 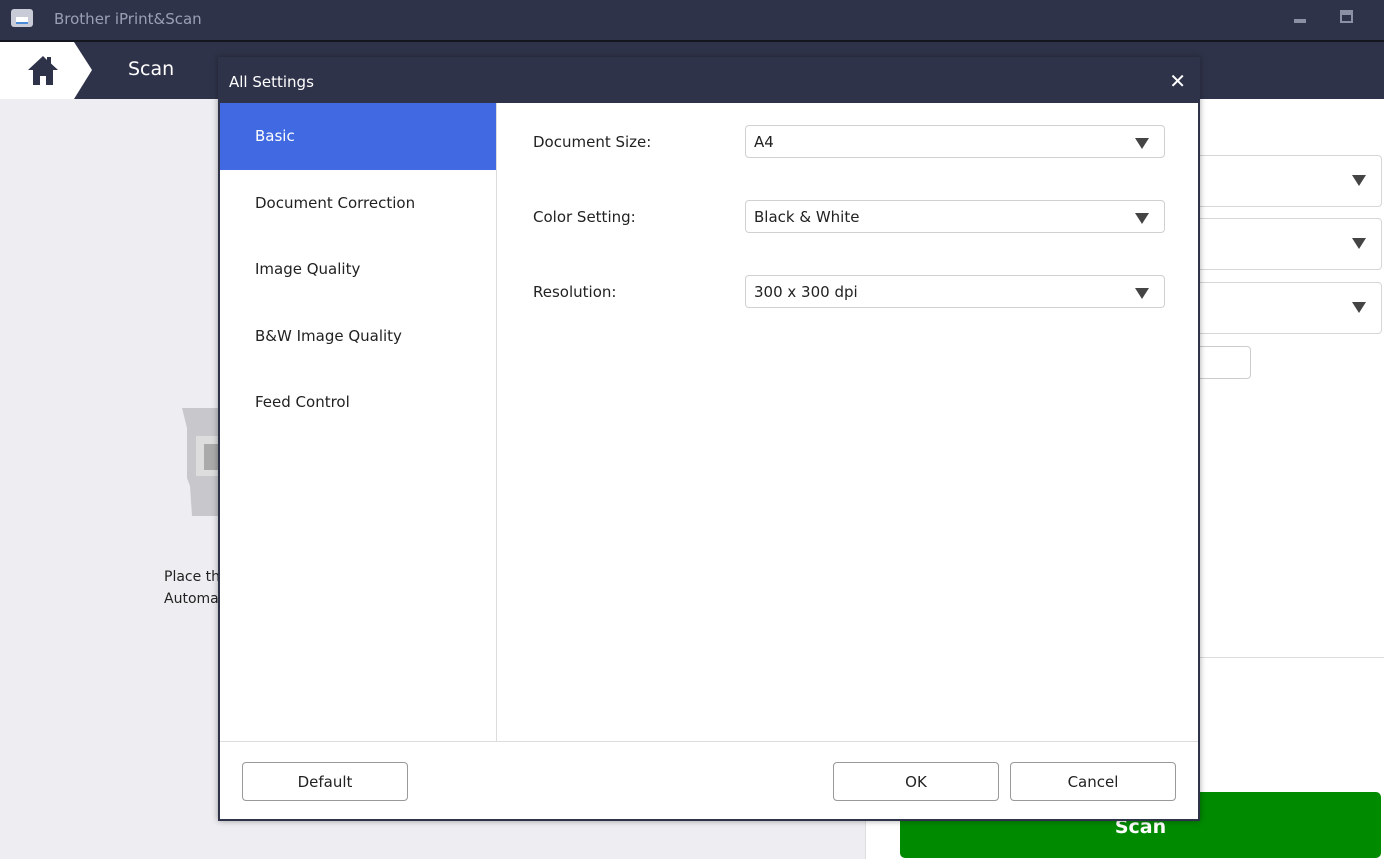 I want to click on color-setting-label: Color Setting:, so click(x=584, y=217).